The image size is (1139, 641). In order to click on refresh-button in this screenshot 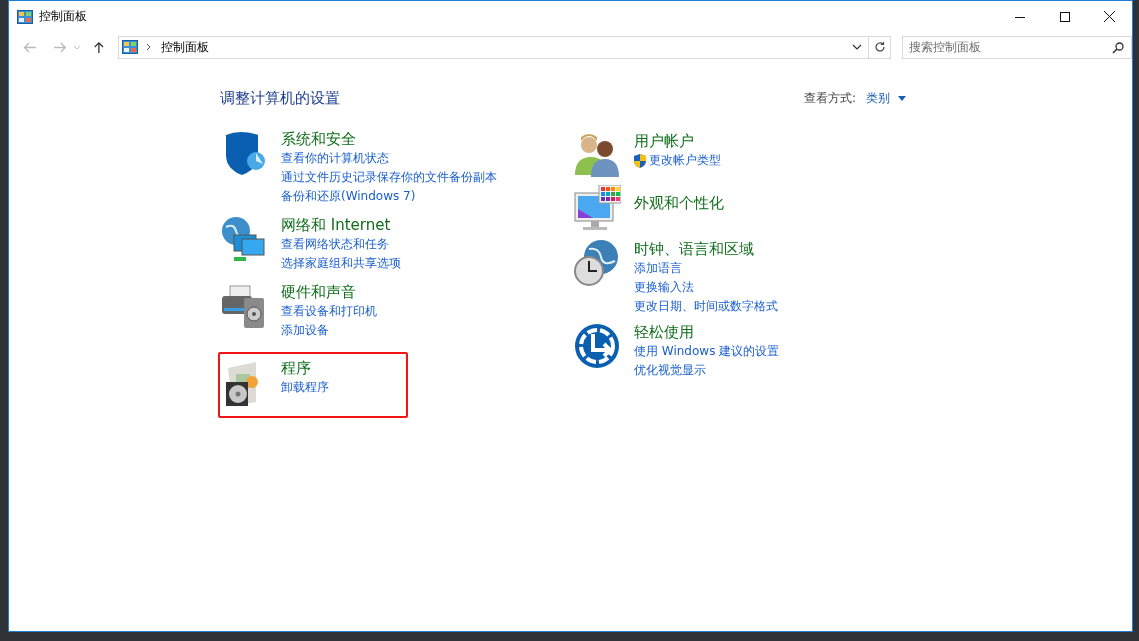, I will do `click(880, 47)`.